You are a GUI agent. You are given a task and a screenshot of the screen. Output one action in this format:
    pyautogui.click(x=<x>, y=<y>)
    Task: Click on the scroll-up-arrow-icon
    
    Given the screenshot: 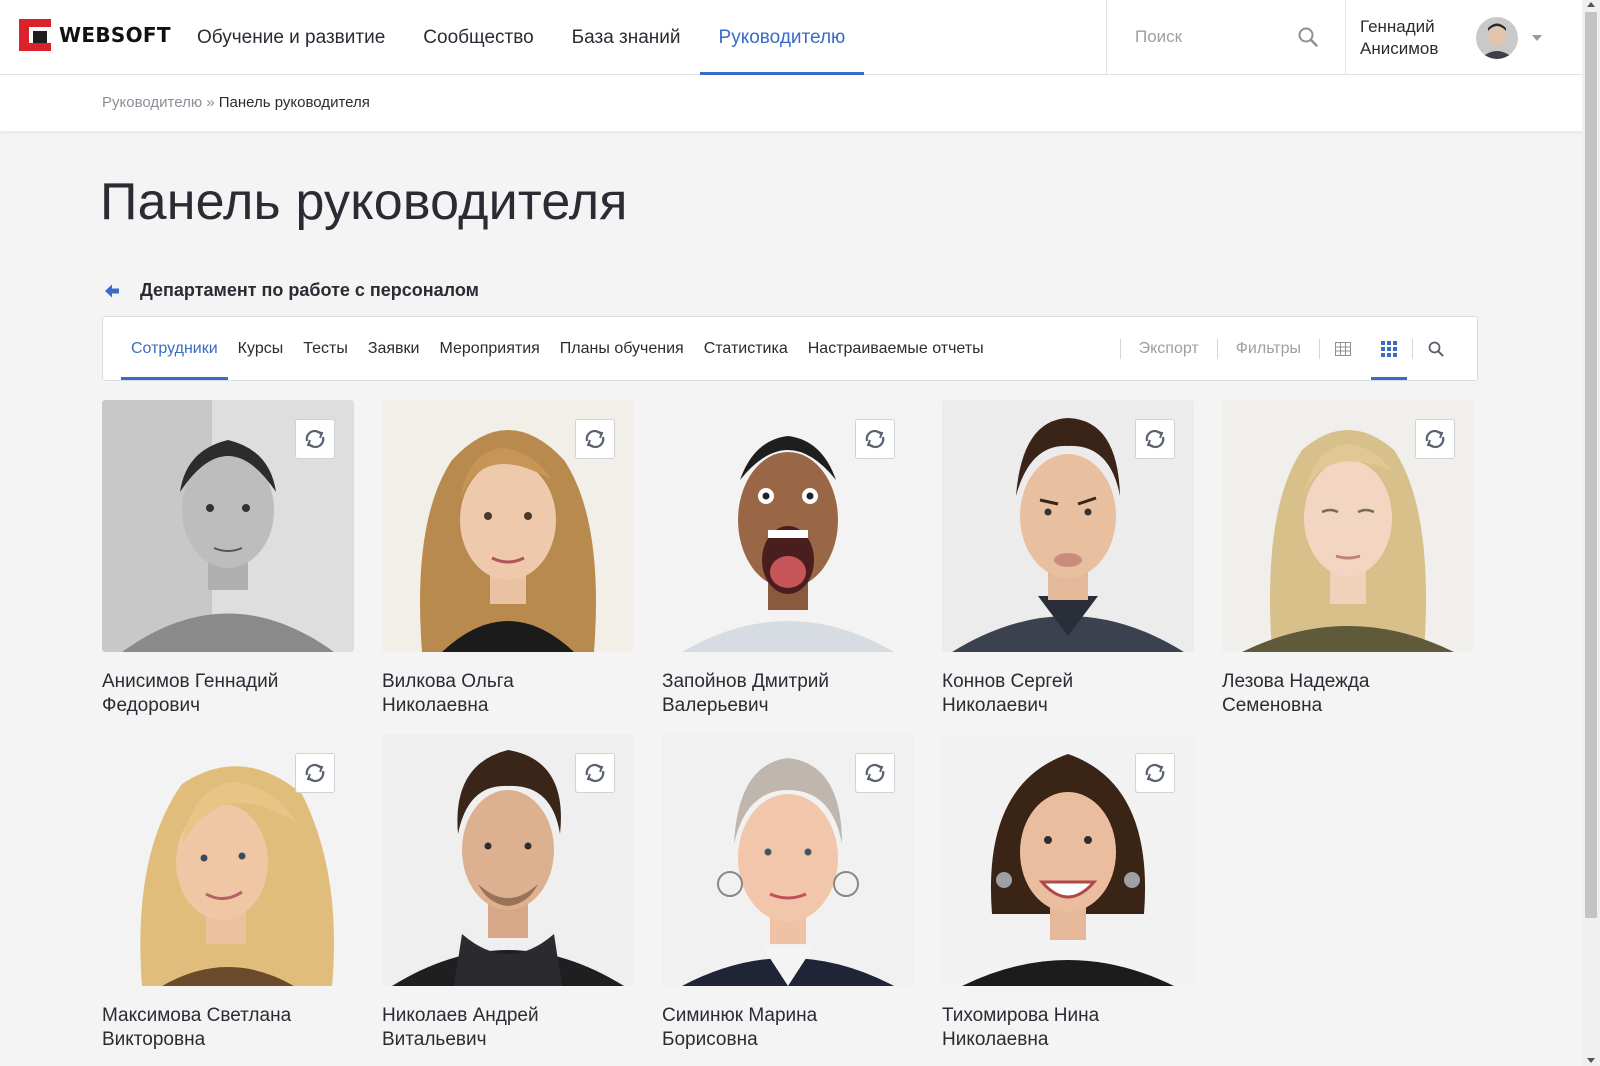 What is the action you would take?
    pyautogui.click(x=1591, y=4)
    